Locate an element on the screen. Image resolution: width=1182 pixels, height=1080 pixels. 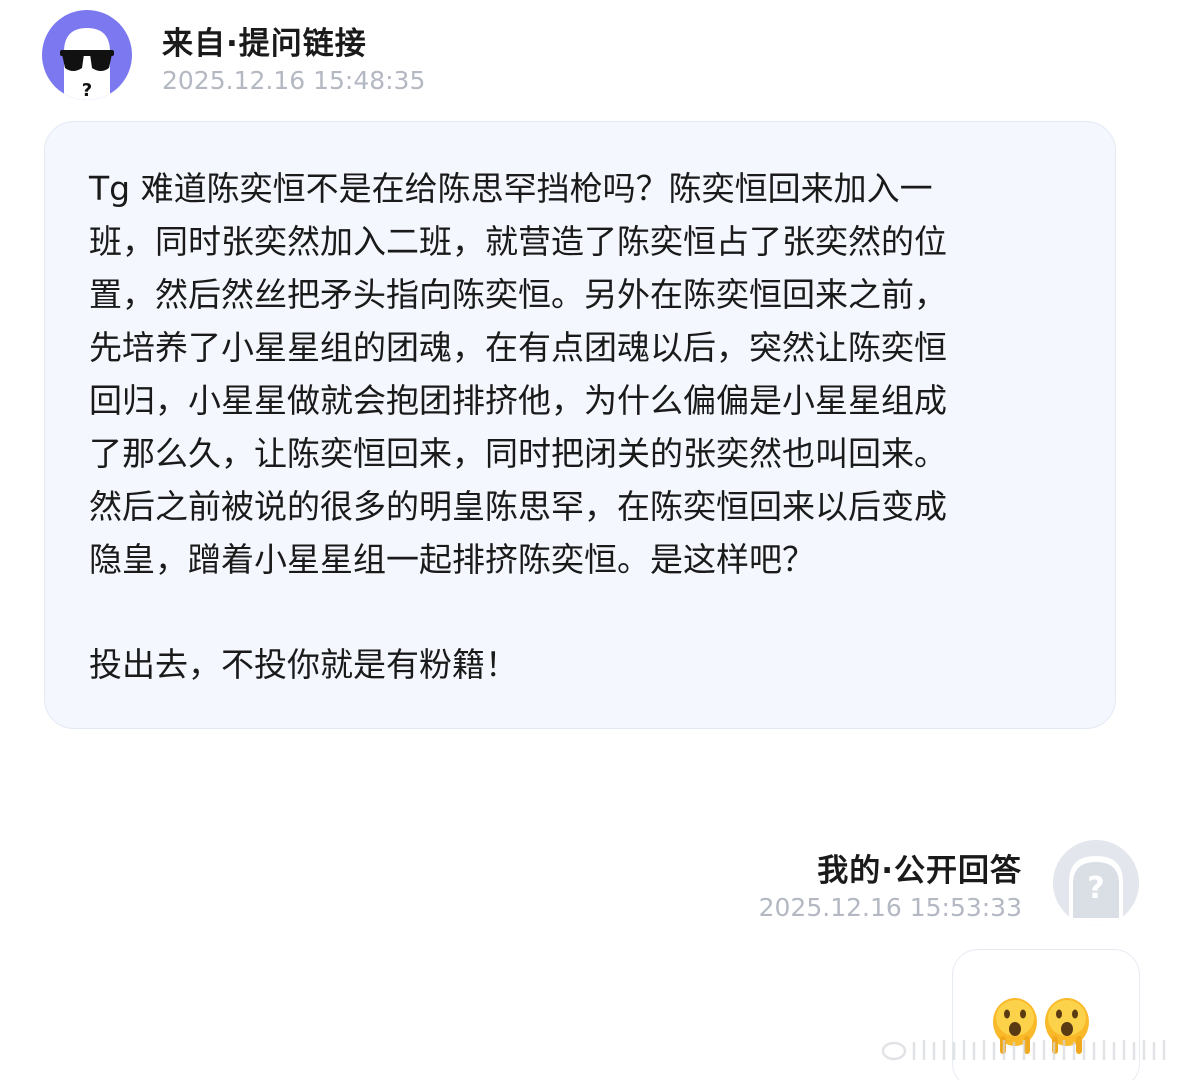
sunglasses-ghost-icon: ? is located at coordinates (87, 64).